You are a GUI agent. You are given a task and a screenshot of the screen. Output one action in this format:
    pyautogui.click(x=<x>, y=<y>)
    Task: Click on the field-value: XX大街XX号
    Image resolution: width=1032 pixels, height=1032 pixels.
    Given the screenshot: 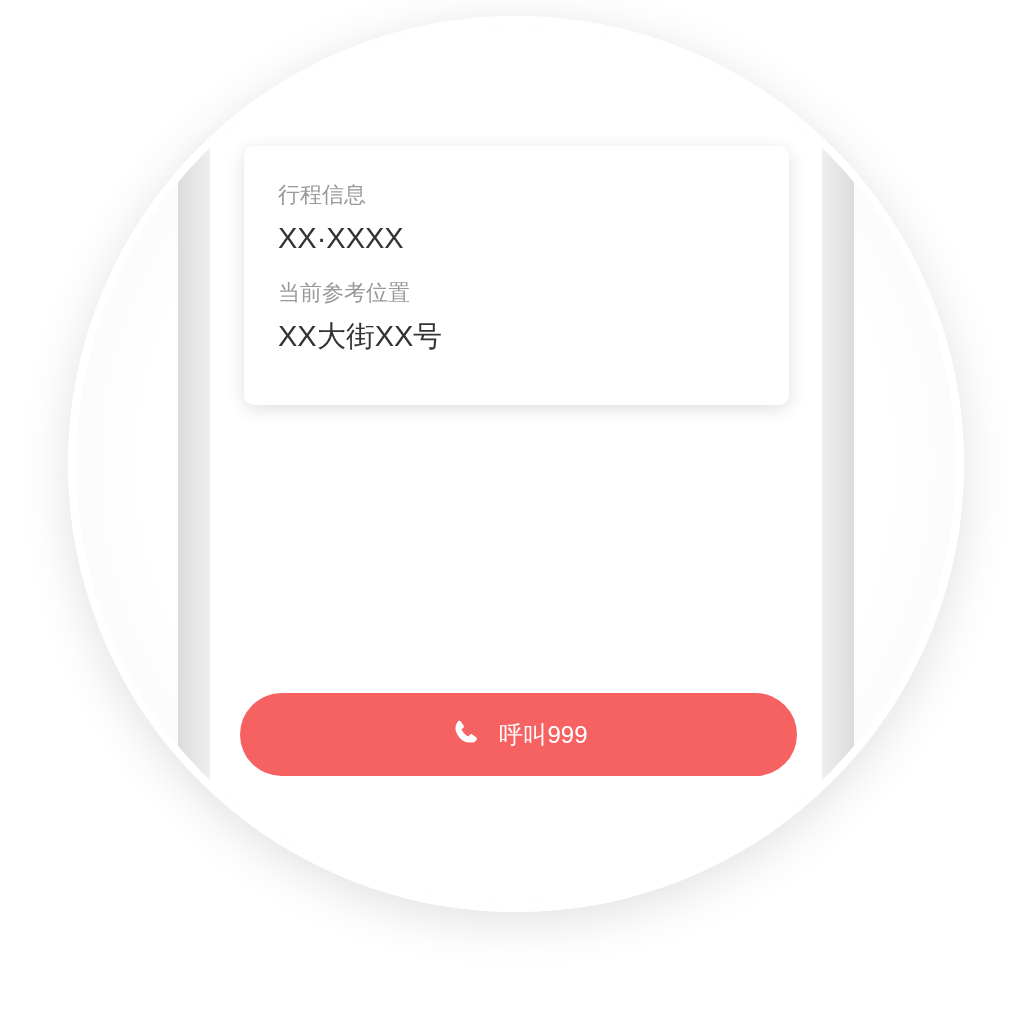 What is the action you would take?
    pyautogui.click(x=361, y=336)
    